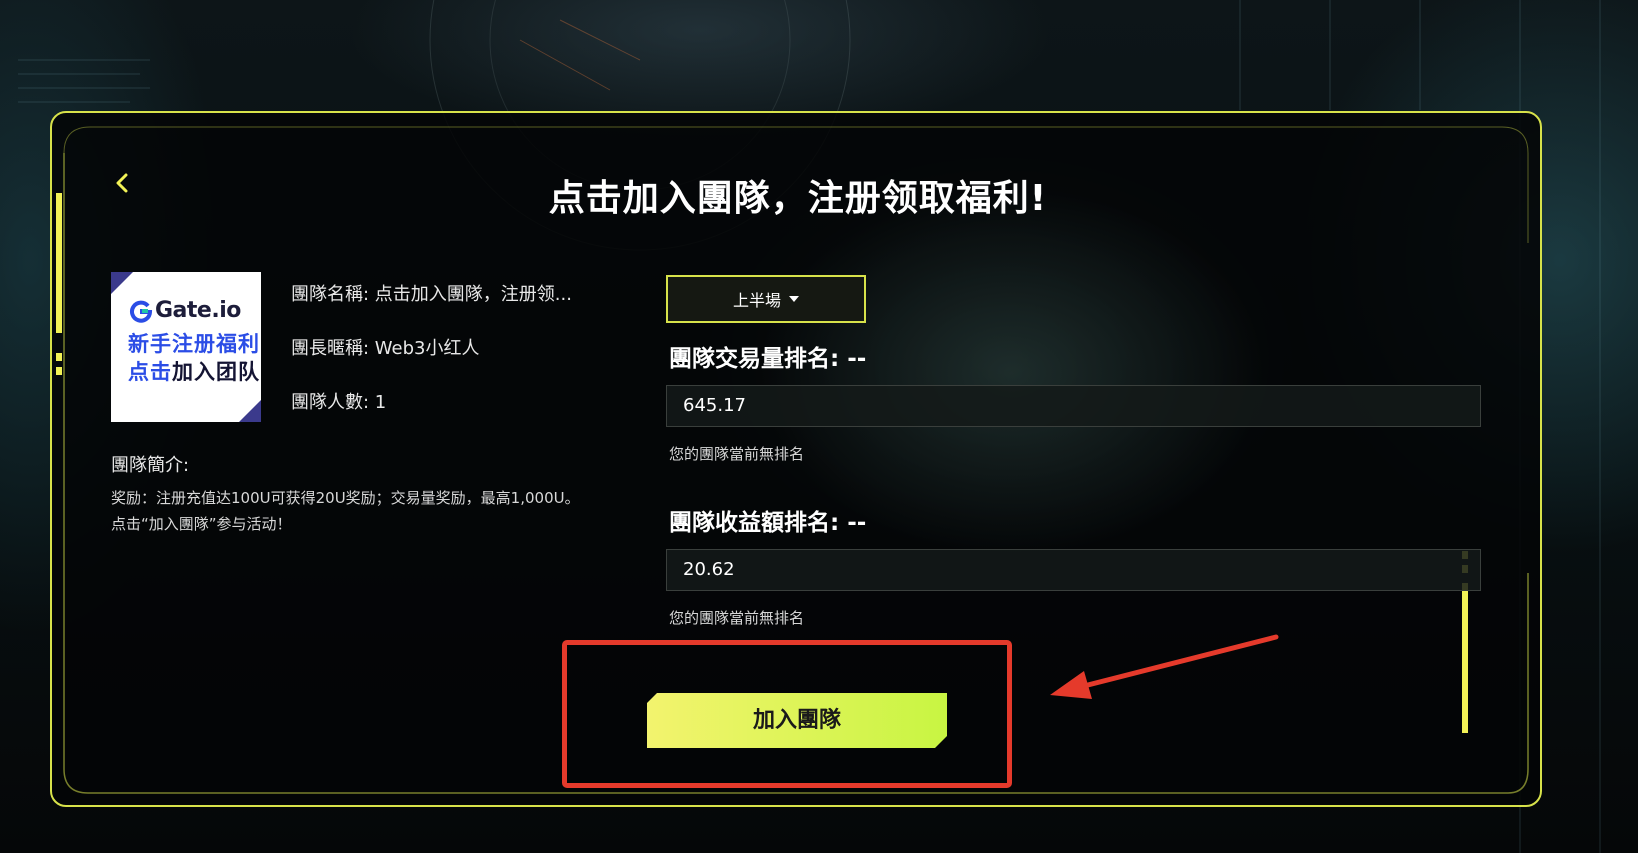  What do you see at coordinates (194, 344) in the screenshot?
I see `avatar-promo-line1: 新手注册福利` at bounding box center [194, 344].